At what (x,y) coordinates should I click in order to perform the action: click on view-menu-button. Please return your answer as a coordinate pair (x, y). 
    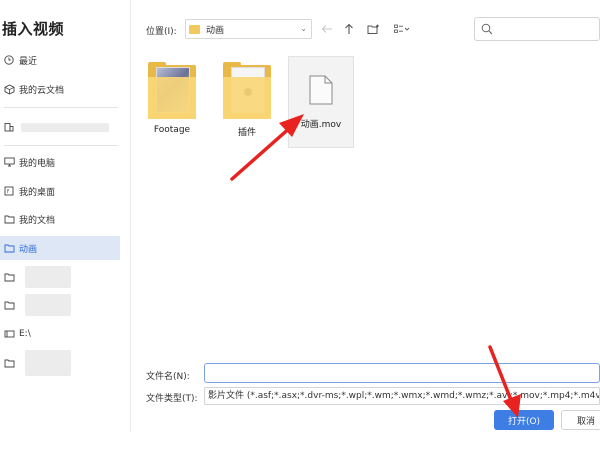
    Looking at the image, I should click on (402, 29).